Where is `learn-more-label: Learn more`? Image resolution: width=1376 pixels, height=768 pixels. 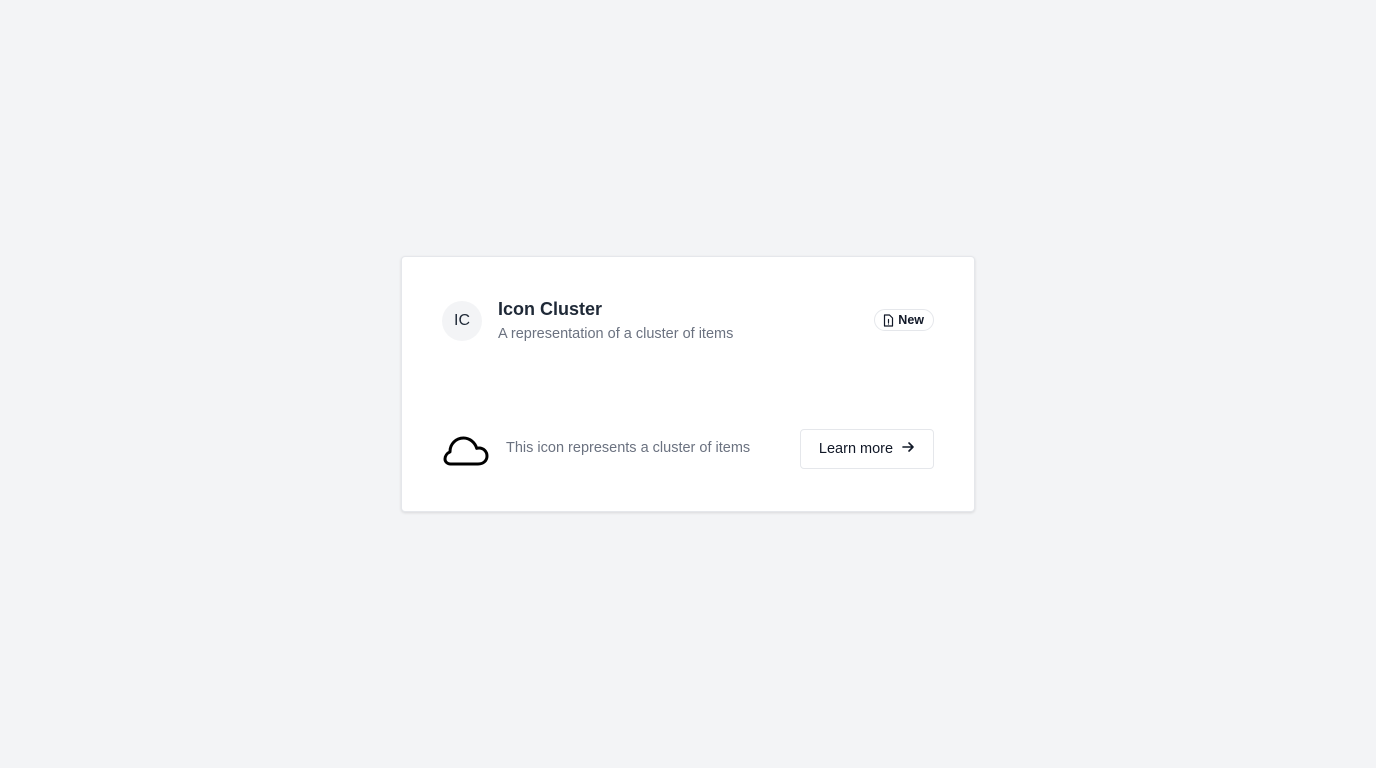
learn-more-label: Learn more is located at coordinates (856, 449).